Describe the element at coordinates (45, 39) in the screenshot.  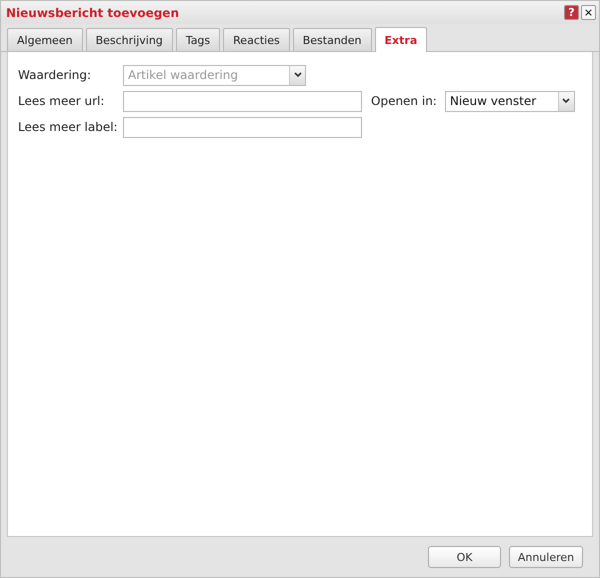
I see `tab: Algemeen` at that location.